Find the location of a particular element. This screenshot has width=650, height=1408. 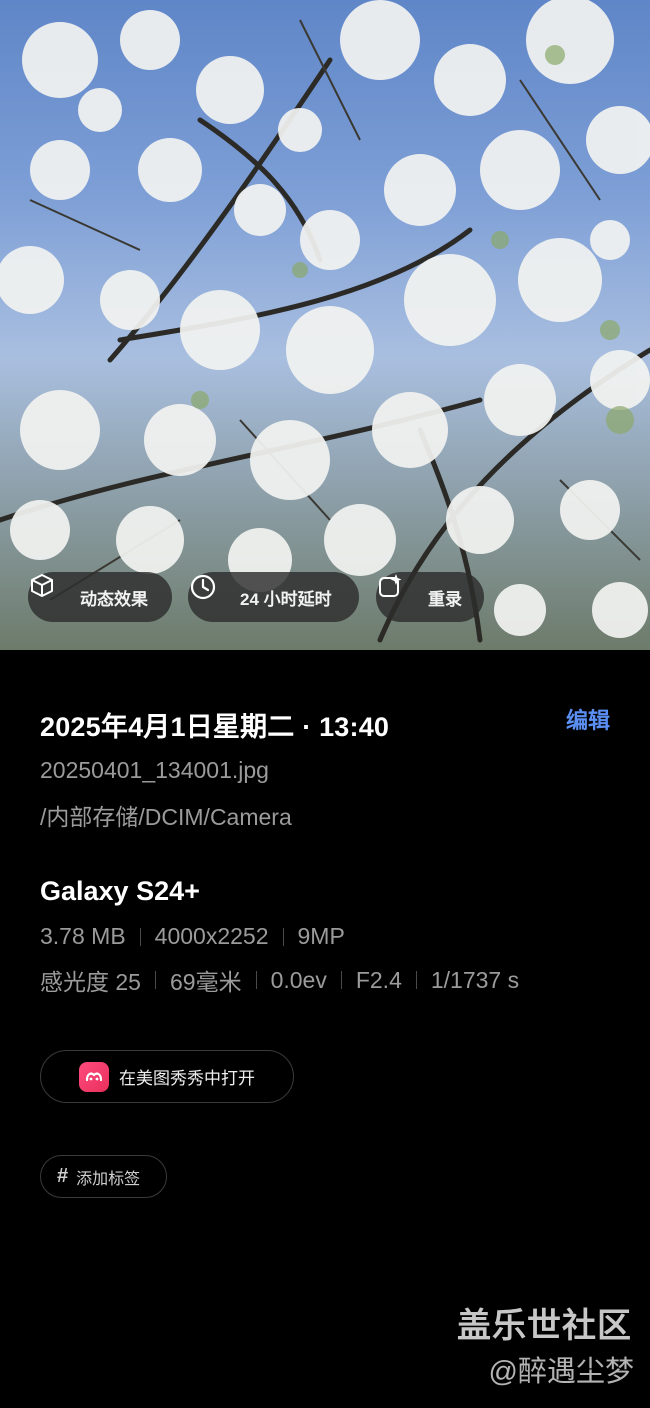

edit-button: 编辑 is located at coordinates (588, 719).